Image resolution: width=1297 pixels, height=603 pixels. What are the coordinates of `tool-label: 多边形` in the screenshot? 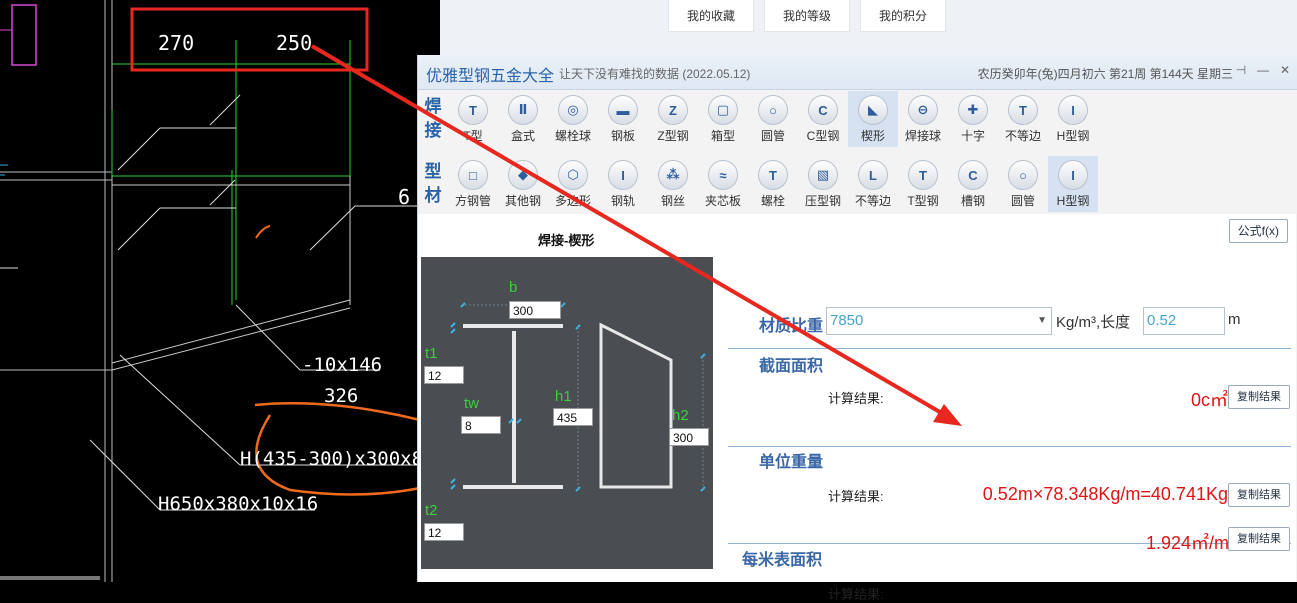 It's located at (572, 201).